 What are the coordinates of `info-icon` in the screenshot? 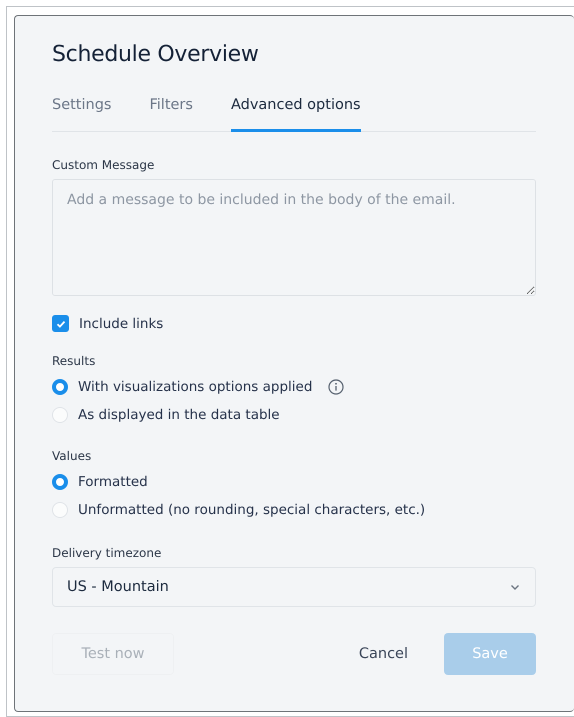 It's located at (336, 387).